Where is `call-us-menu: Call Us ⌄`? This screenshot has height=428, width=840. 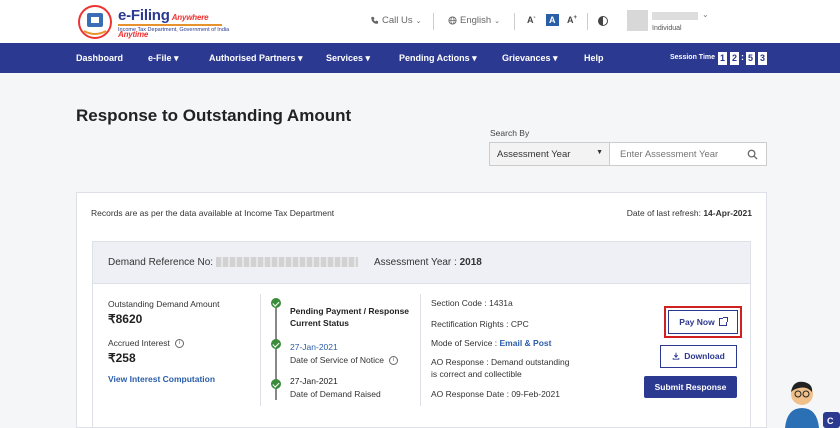 call-us-menu: Call Us ⌄ is located at coordinates (396, 20).